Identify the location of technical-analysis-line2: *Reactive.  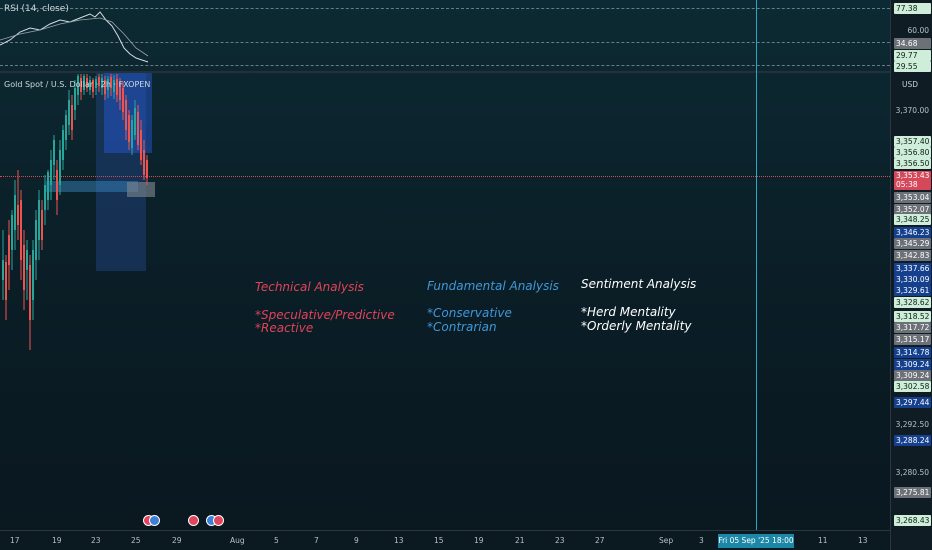
(284, 328).